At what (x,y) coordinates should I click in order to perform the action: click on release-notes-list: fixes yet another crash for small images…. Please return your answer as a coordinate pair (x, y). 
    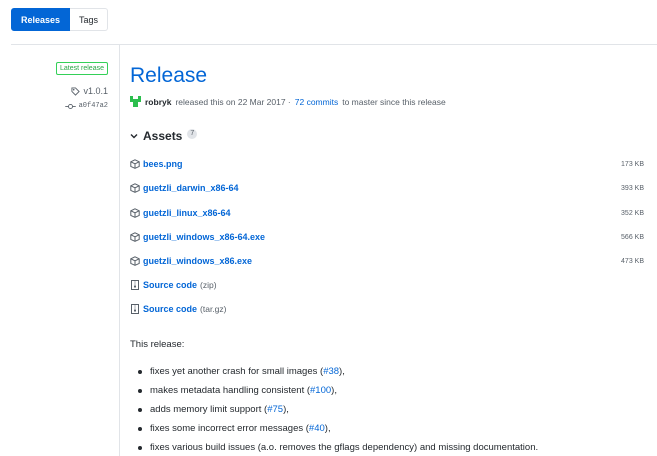
    Looking at the image, I should click on (338, 409).